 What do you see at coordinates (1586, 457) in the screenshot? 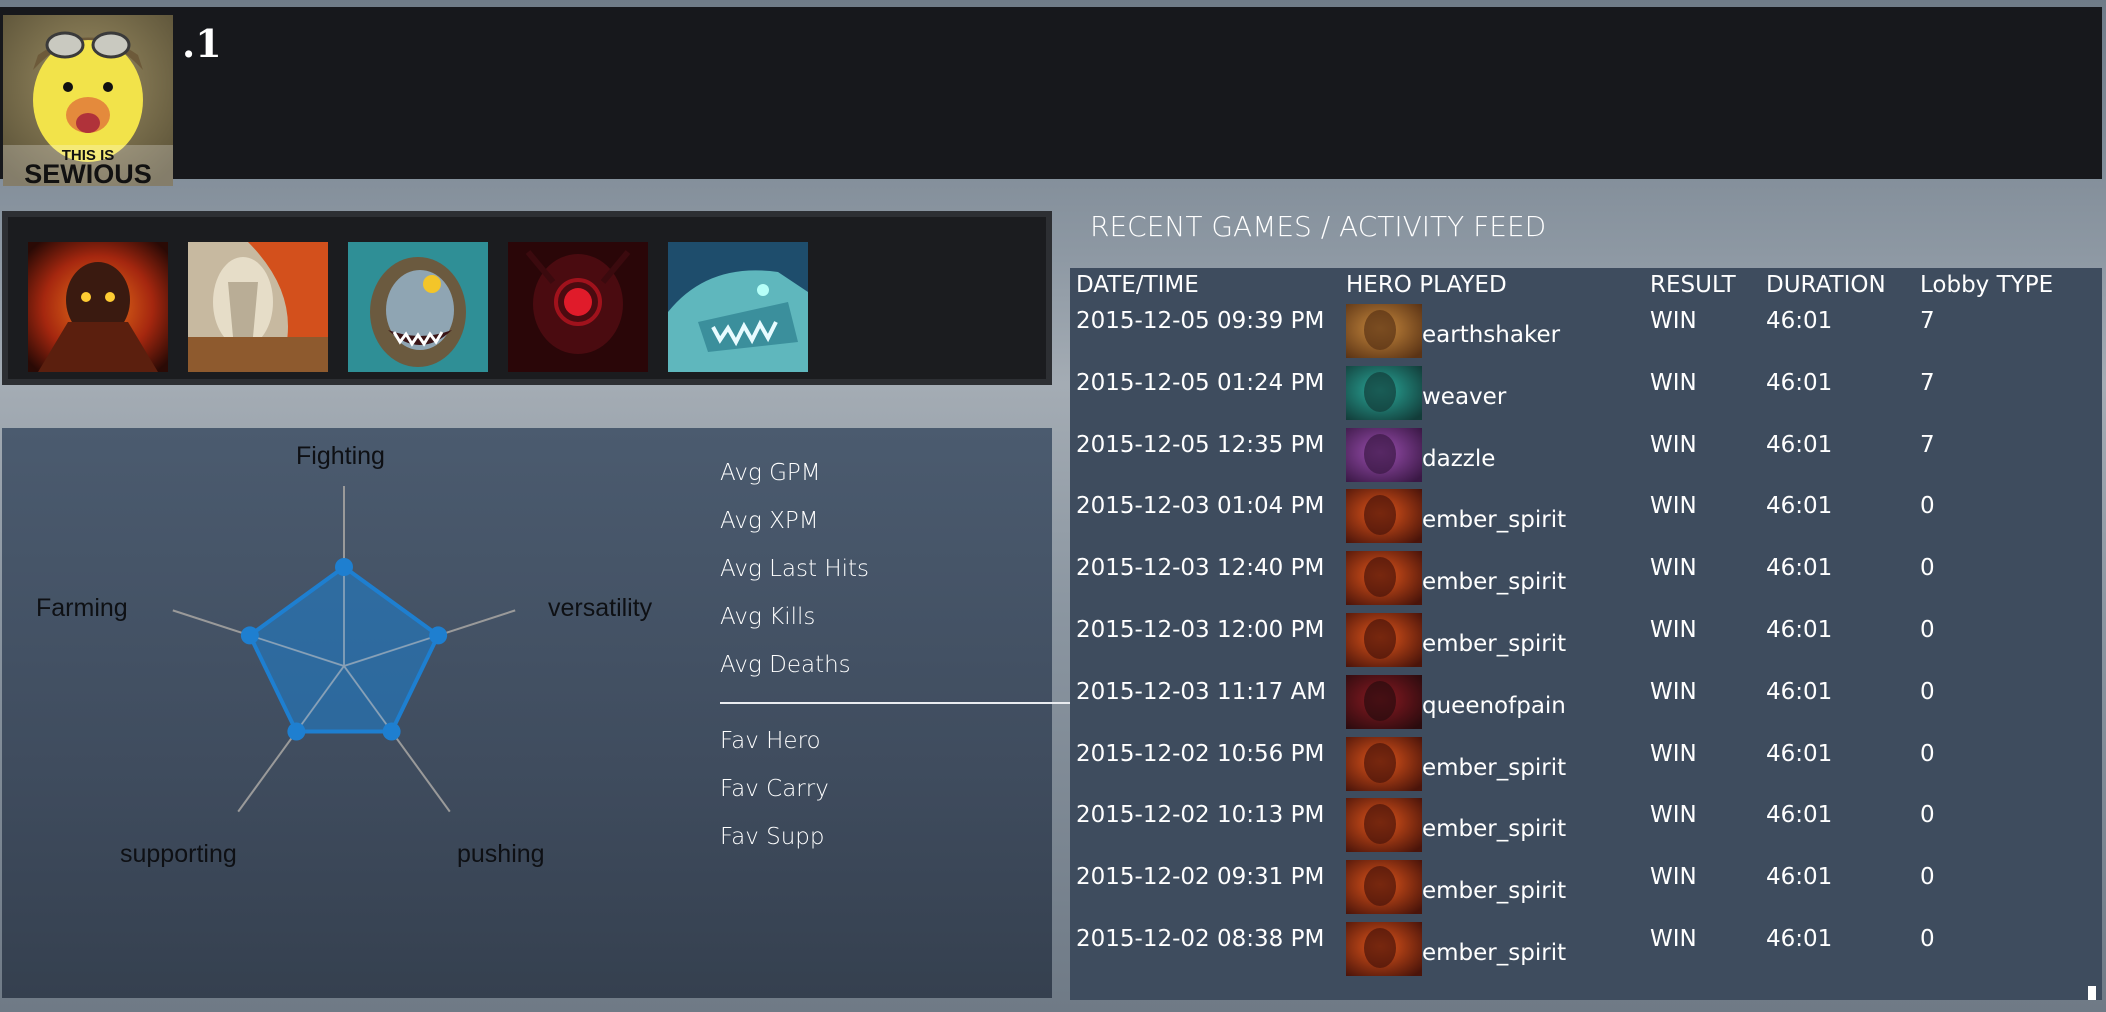
I see `table-row: 2015-12-05 12:35 PM dazzle WIN 46:01 7` at bounding box center [1586, 457].